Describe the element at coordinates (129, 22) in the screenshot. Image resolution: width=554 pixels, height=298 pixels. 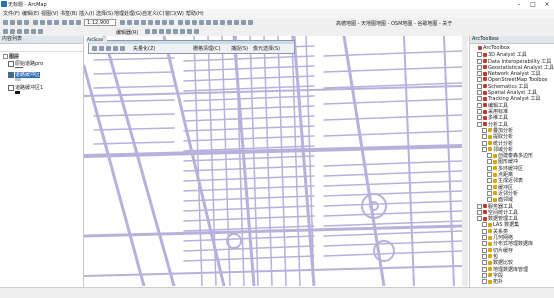
I see `zoom-out-icon` at that location.